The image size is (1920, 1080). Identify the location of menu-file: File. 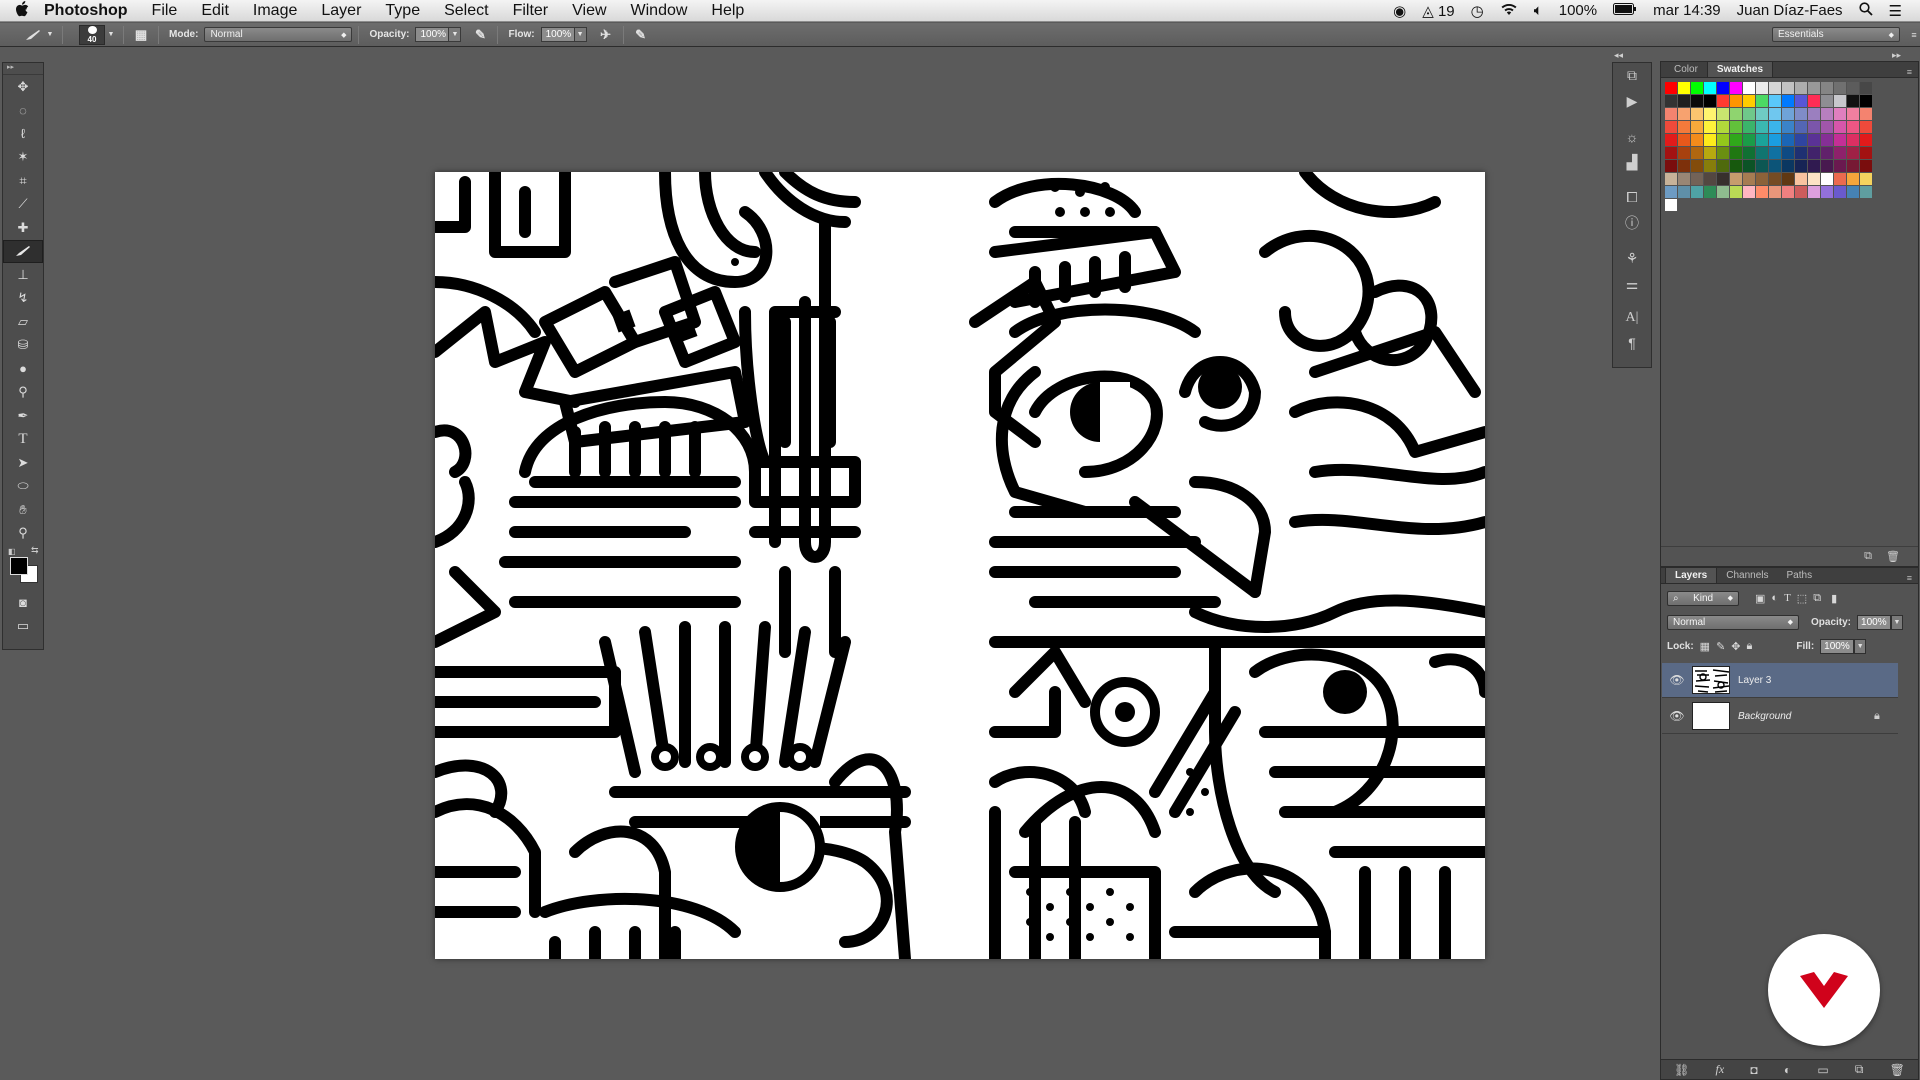
(165, 11).